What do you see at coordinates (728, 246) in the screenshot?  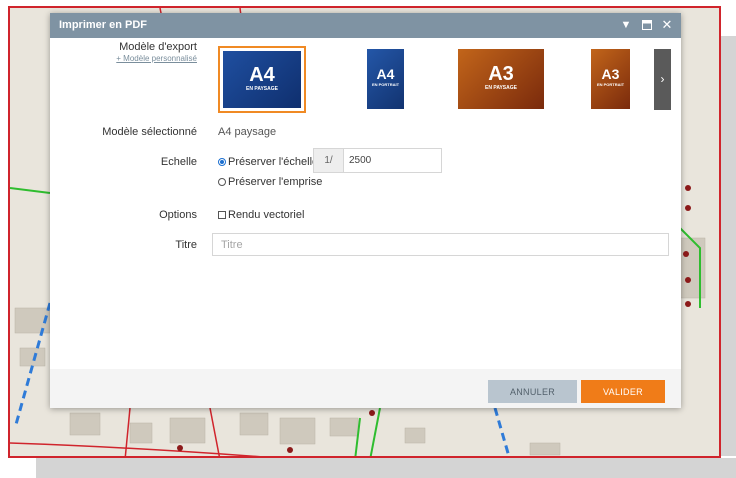 I see `map-shadow-right` at bounding box center [728, 246].